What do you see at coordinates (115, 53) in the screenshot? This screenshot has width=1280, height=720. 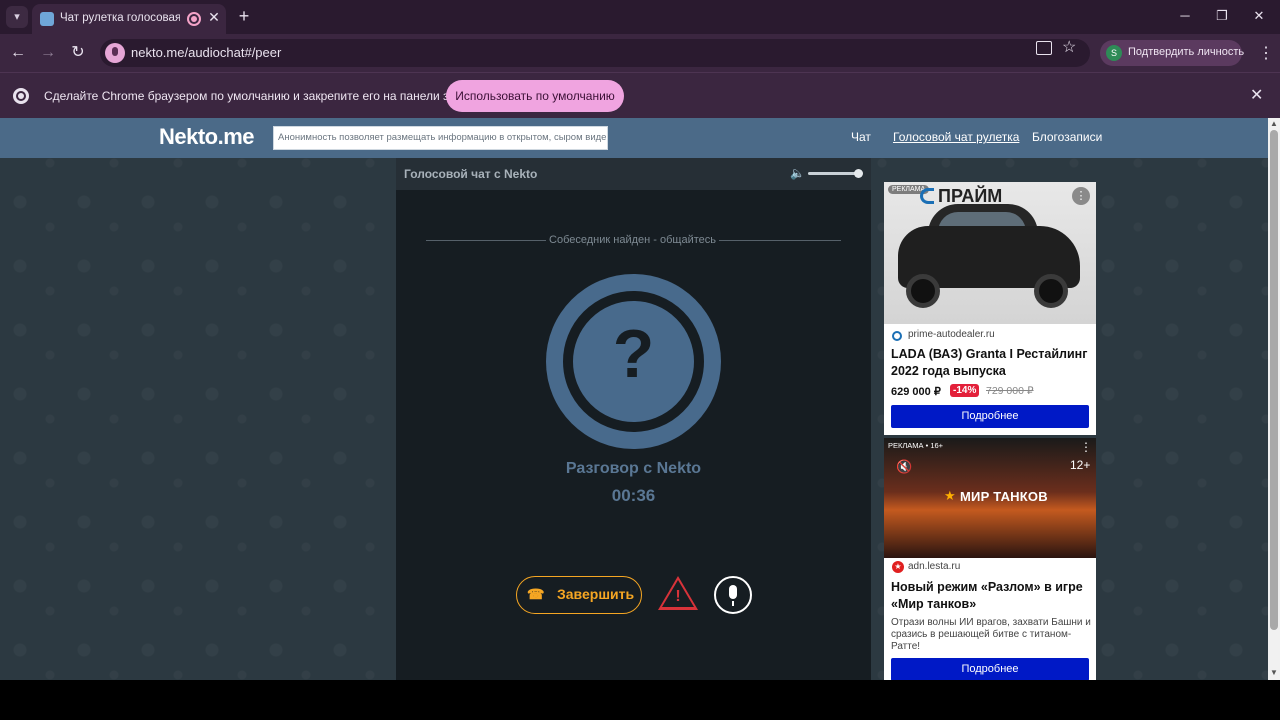 I see `microphone-permission-icon` at bounding box center [115, 53].